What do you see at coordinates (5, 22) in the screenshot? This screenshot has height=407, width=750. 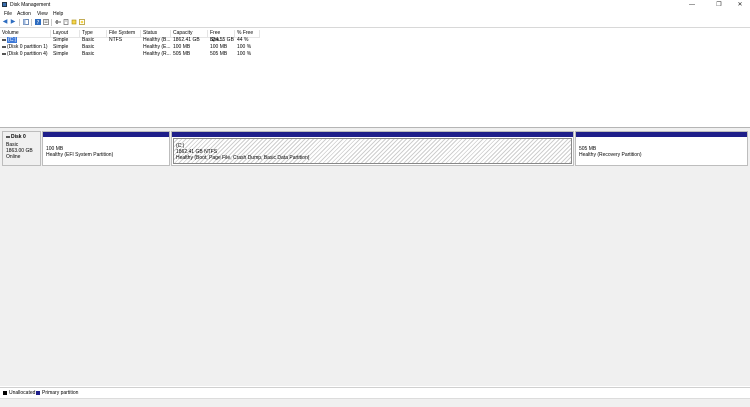 I see `back-arrow-icon: ◀` at bounding box center [5, 22].